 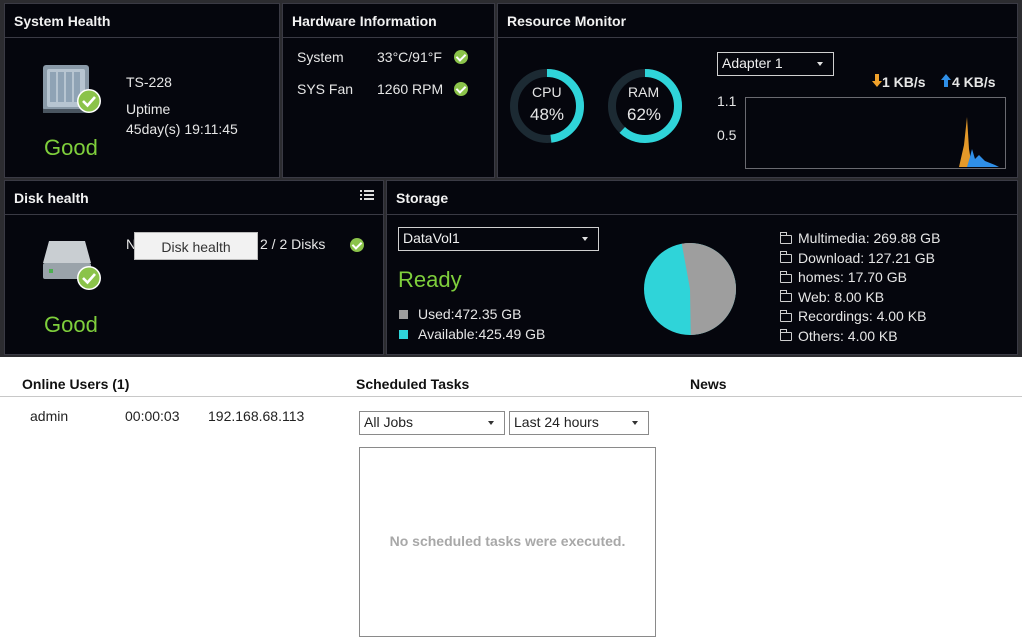 I want to click on volume-select-value: DataVol1, so click(x=431, y=238).